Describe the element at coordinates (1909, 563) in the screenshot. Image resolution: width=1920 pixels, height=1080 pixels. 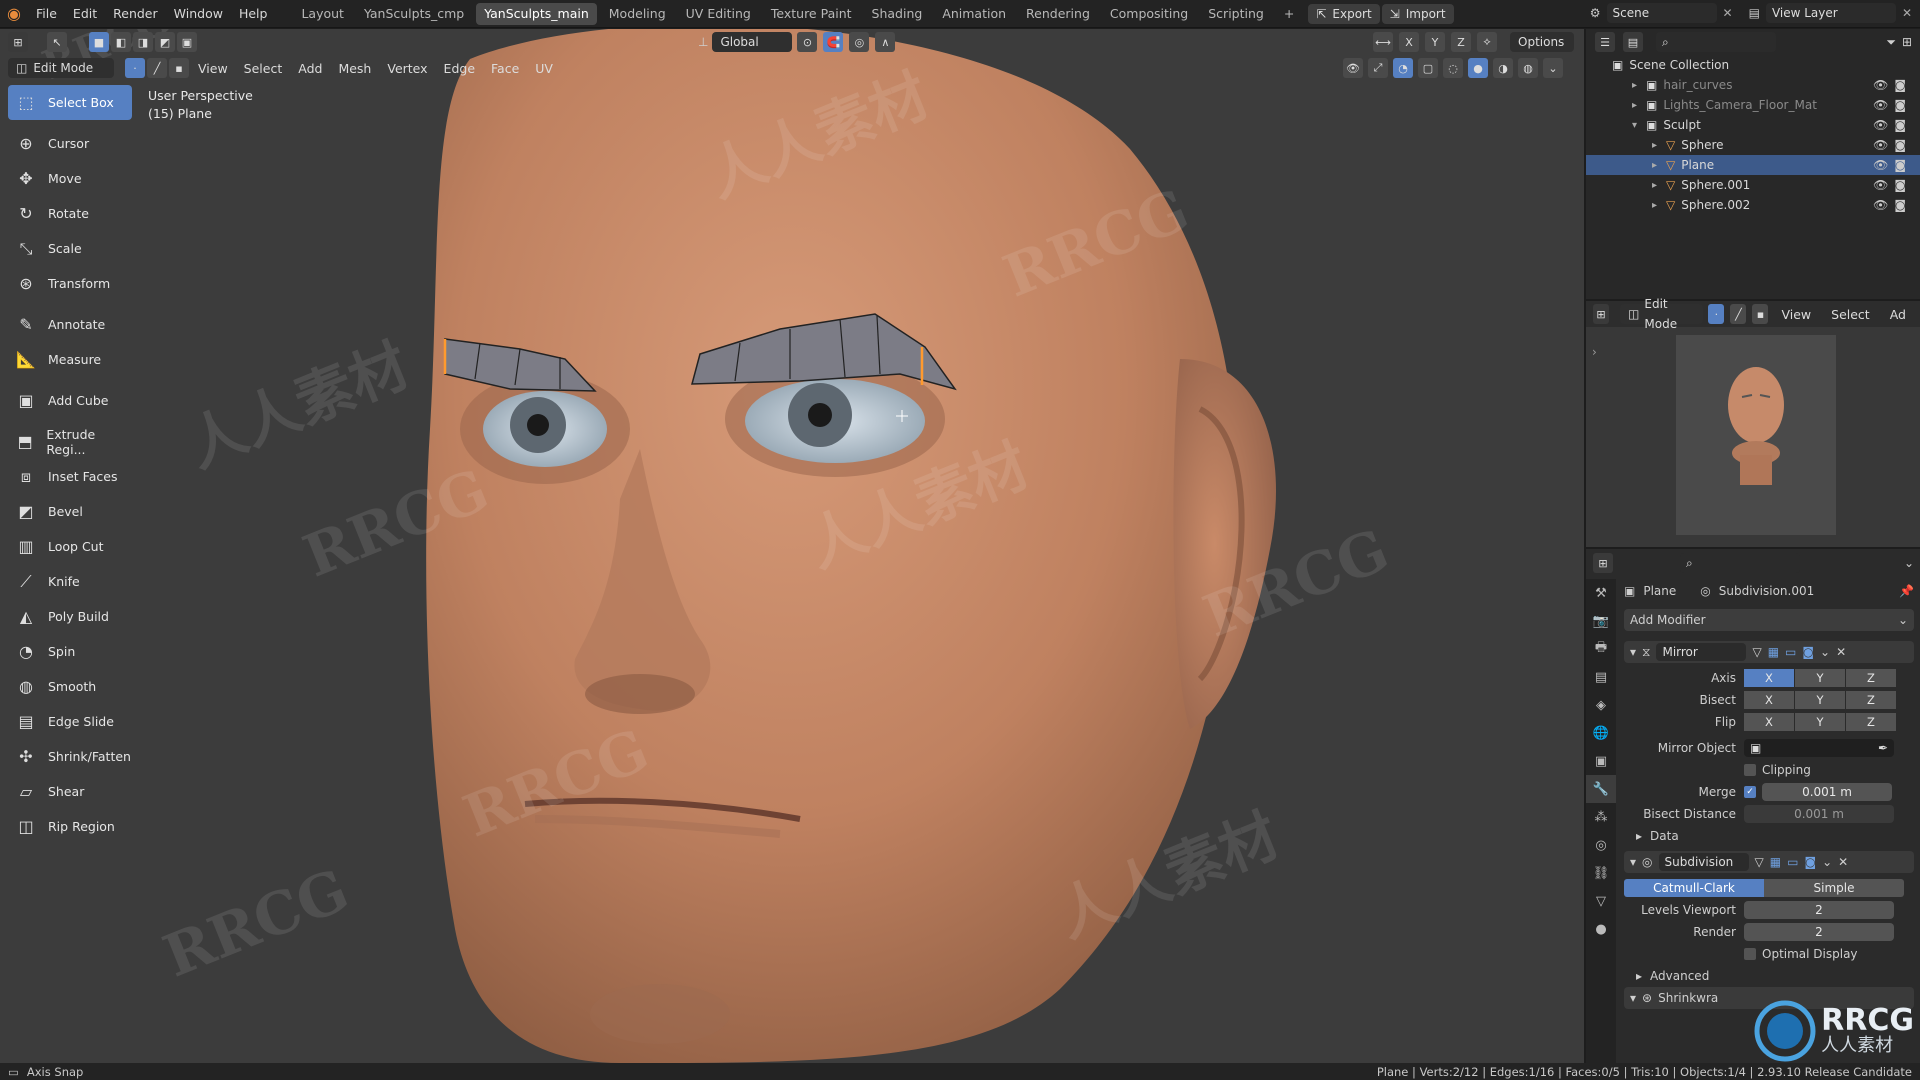
I see `properties-options-icon: ⌄` at that location.